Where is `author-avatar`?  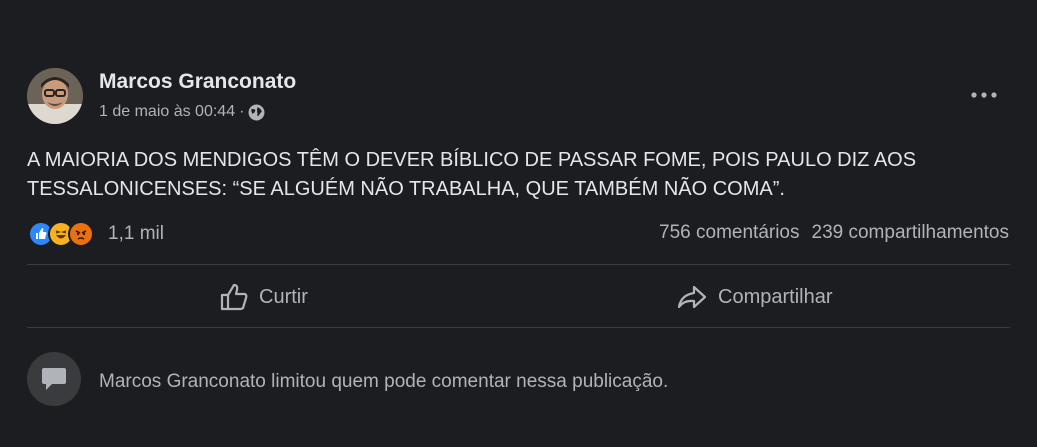
author-avatar is located at coordinates (55, 96).